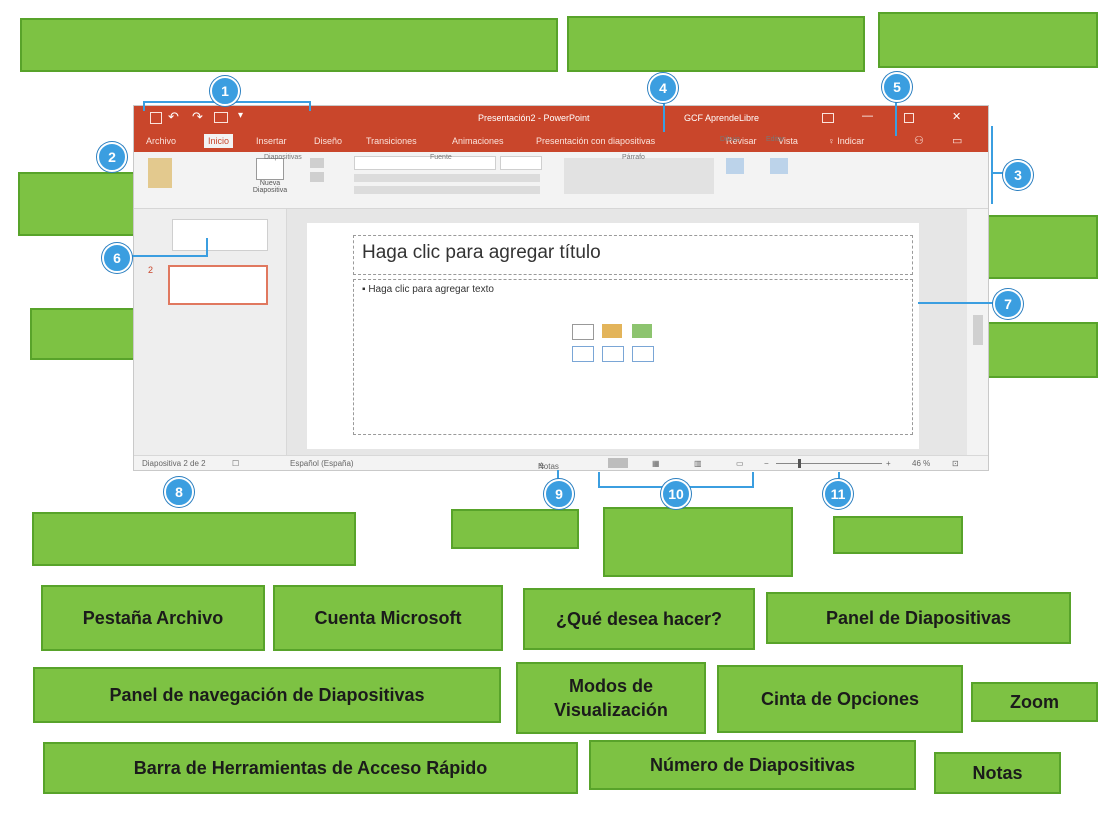 This screenshot has width=1102, height=816. I want to click on reading-view-icon: ▥, so click(698, 463).